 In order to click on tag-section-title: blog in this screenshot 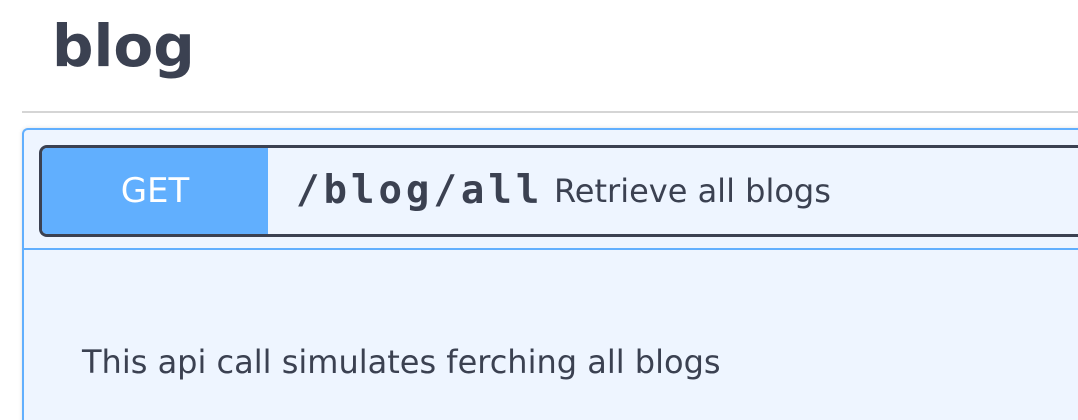, I will do `click(123, 46)`.